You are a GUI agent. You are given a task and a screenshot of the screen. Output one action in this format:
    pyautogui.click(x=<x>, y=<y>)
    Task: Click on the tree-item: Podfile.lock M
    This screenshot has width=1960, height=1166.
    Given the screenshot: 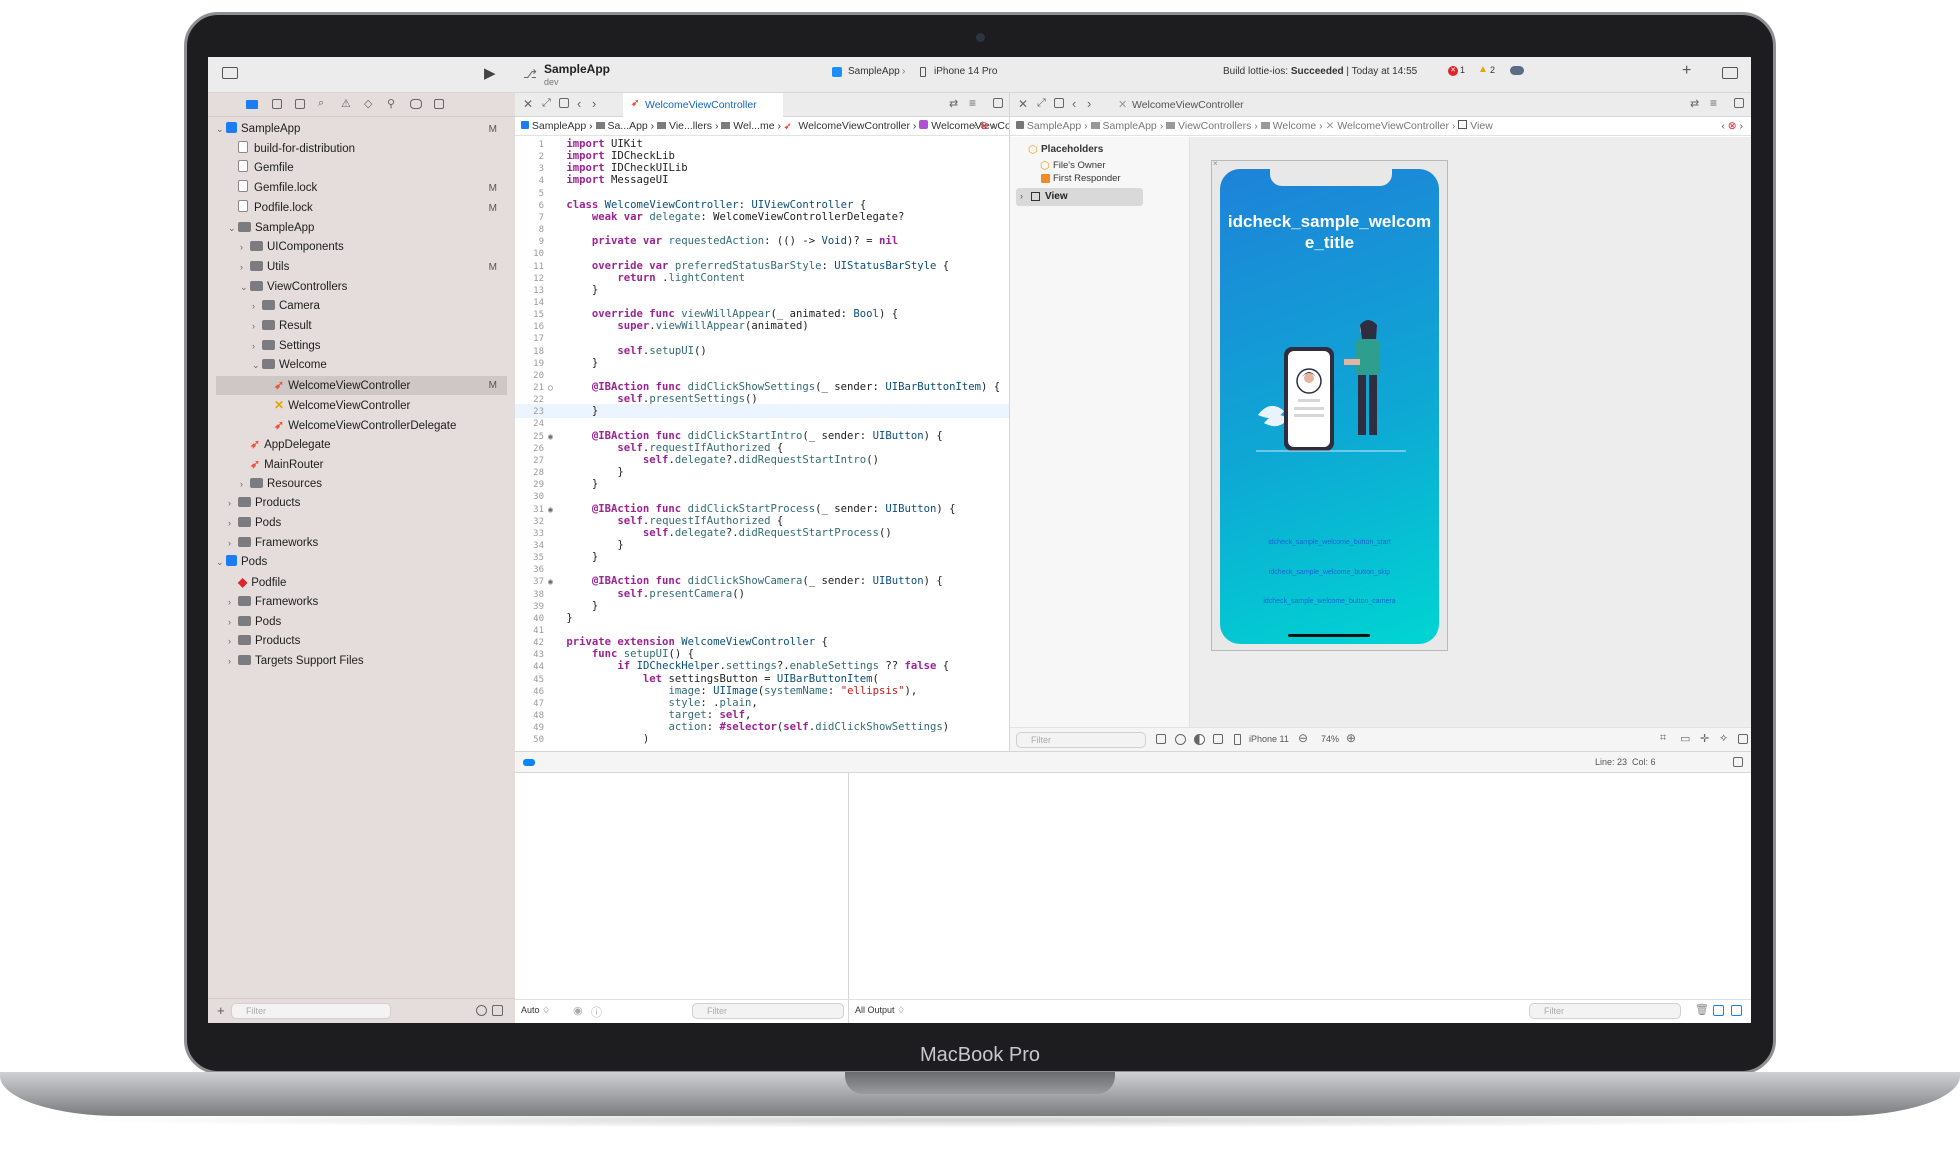 What is the action you would take?
    pyautogui.click(x=361, y=208)
    